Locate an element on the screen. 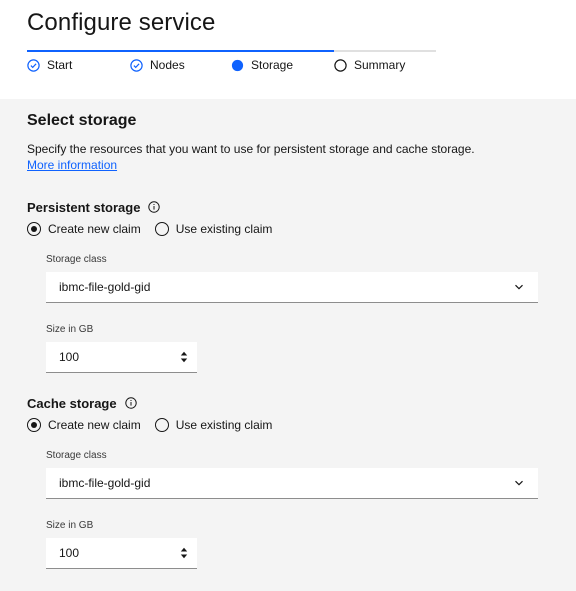  progress-step-nodes: Nodes is located at coordinates (157, 65).